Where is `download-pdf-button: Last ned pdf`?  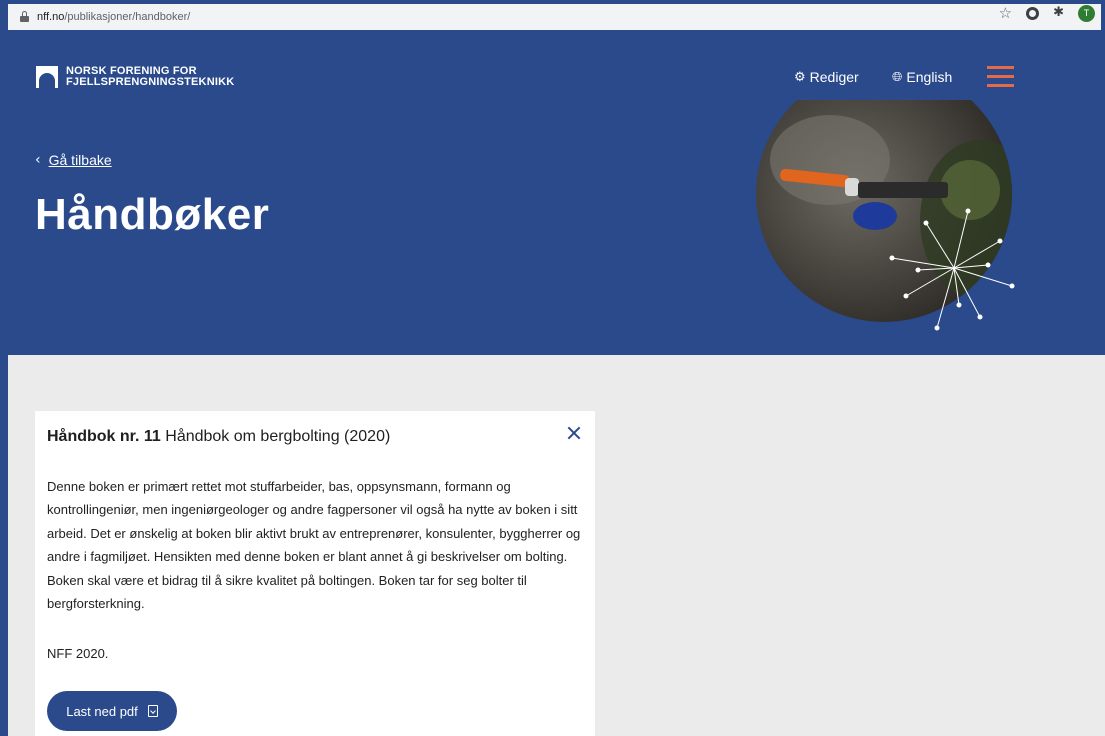
download-pdf-button: Last ned pdf is located at coordinates (112, 711).